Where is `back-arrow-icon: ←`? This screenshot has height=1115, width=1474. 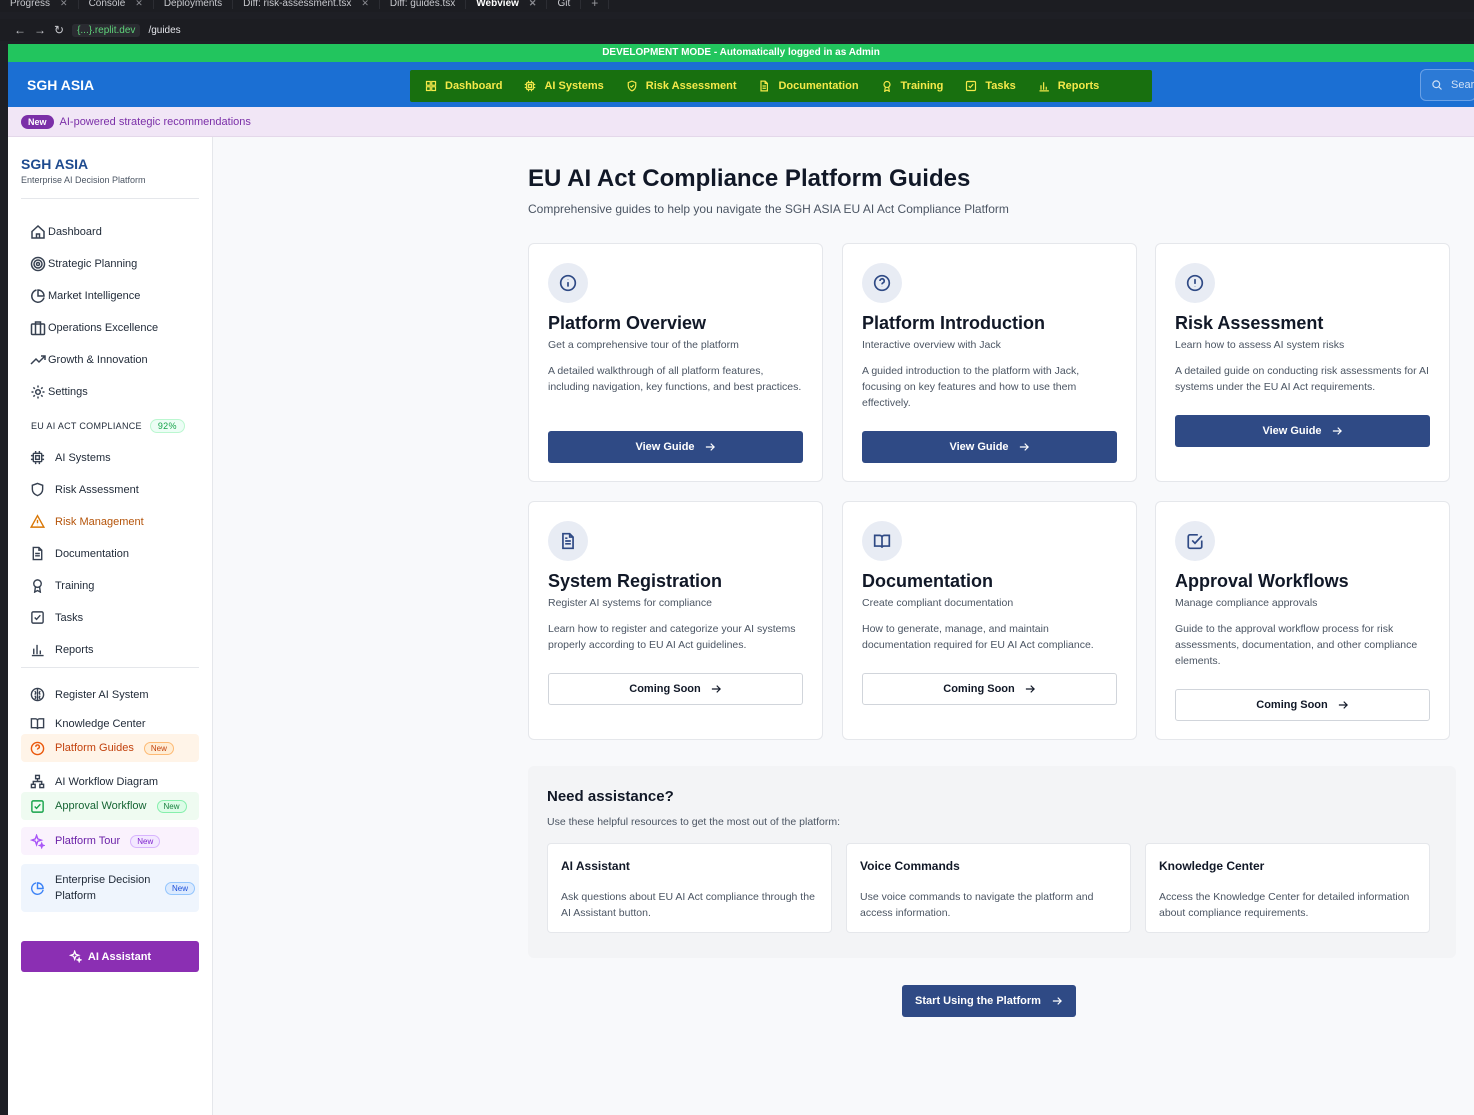 back-arrow-icon: ← is located at coordinates (20, 30).